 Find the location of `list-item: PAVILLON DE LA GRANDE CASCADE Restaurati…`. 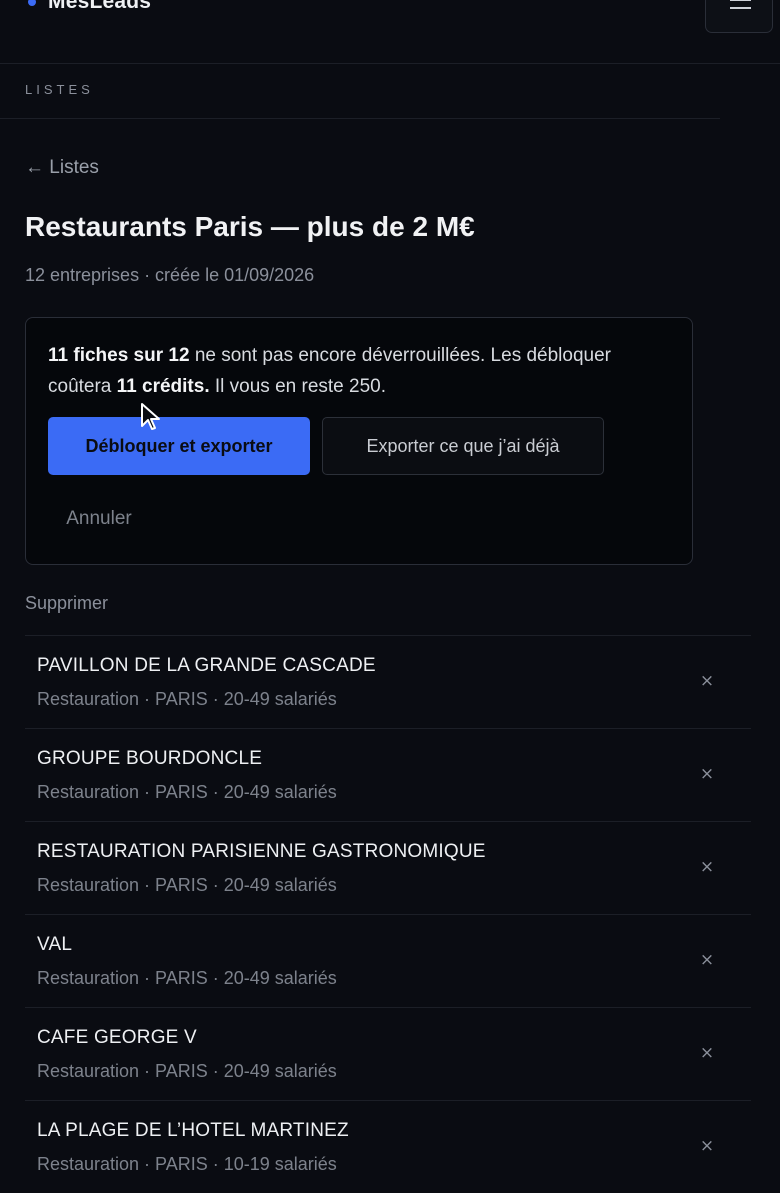

list-item: PAVILLON DE LA GRANDE CASCADE Restaurati… is located at coordinates (388, 681).